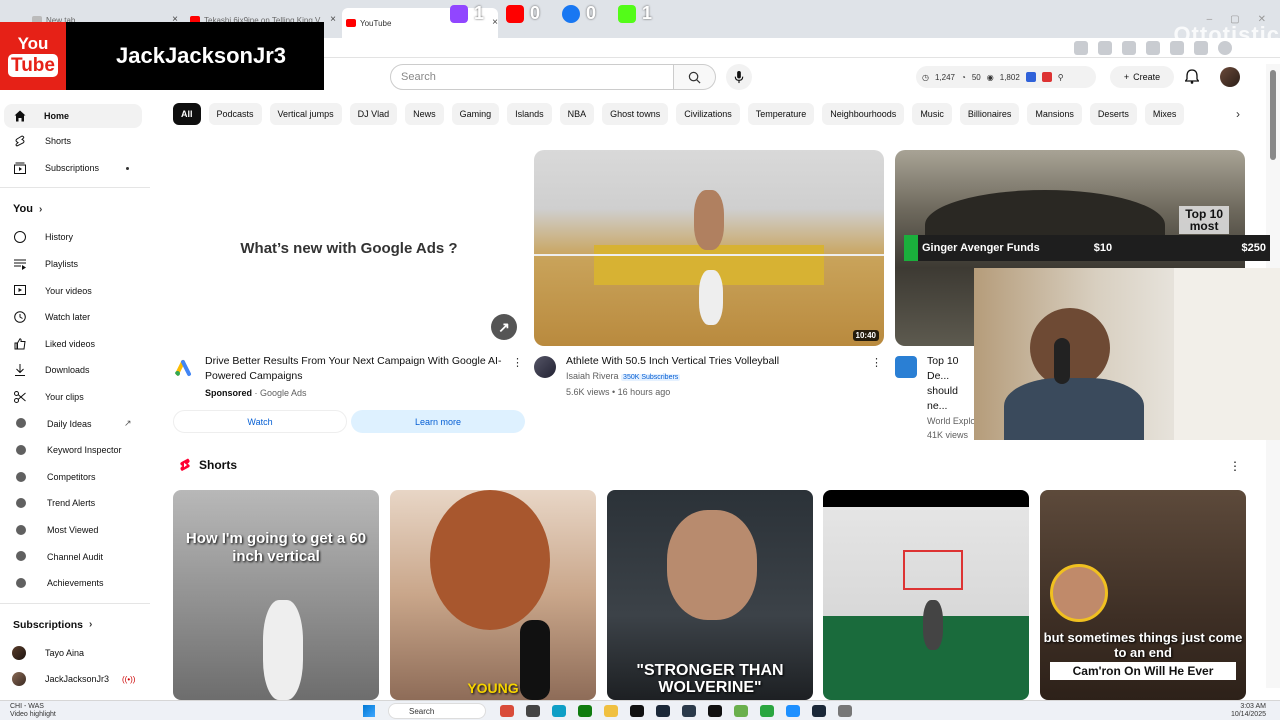  Describe the element at coordinates (1201, 48) in the screenshot. I see `refresh-icon` at that location.